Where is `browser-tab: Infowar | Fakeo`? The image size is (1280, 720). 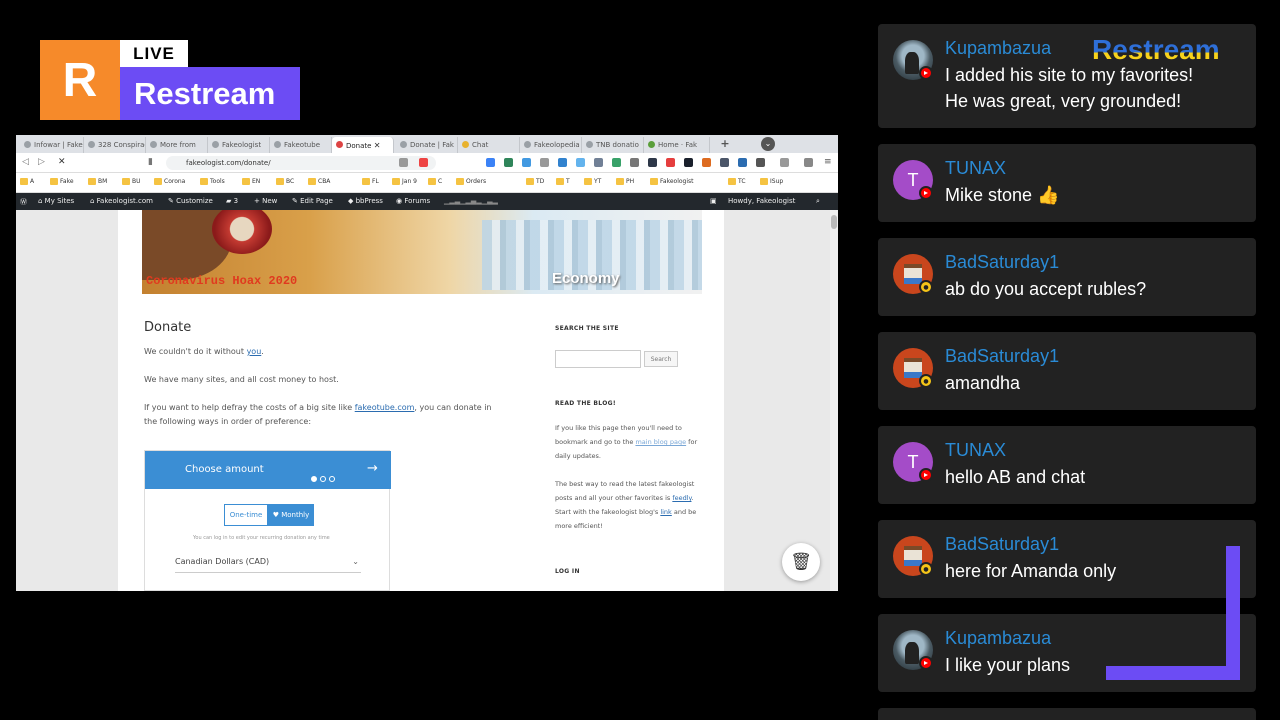
browser-tab: Infowar | Fakeo is located at coordinates (52, 145).